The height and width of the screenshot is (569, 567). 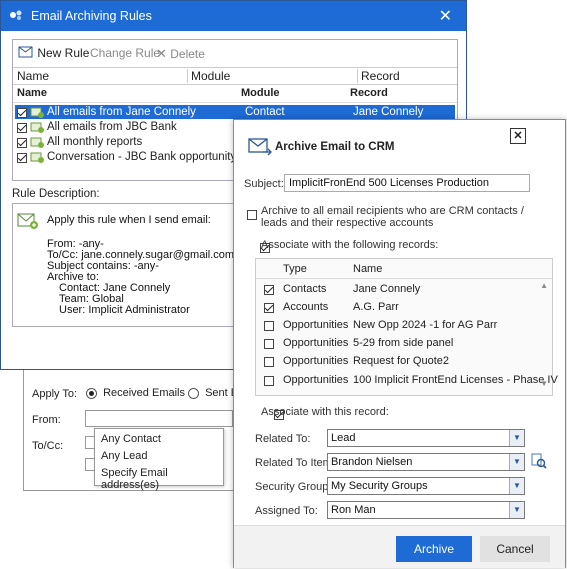 I want to click on security-group-select: My Security Groups ▼, so click(x=426, y=486).